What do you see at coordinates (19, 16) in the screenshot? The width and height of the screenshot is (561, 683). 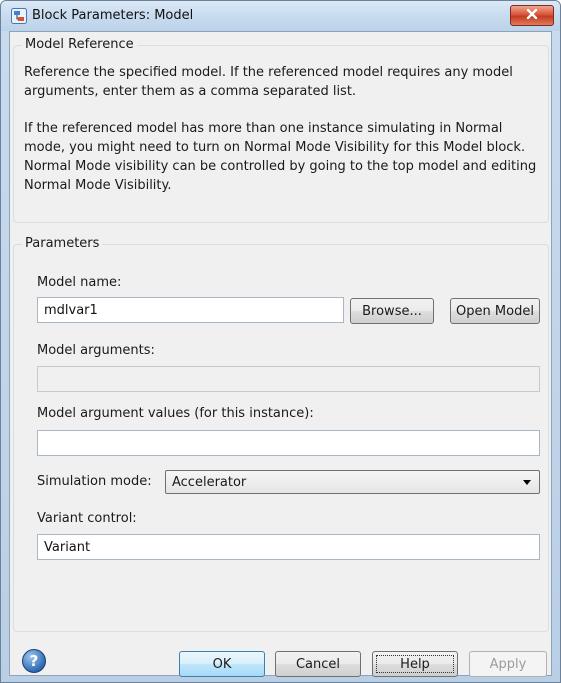 I see `simulink-block-icon` at bounding box center [19, 16].